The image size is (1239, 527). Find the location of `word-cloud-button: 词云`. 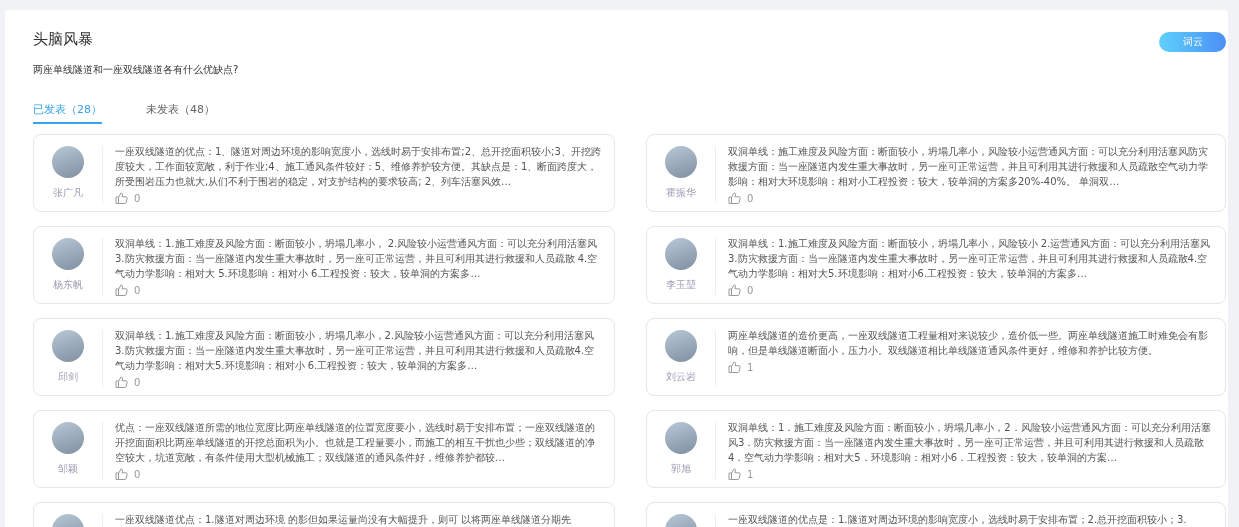

word-cloud-button: 词云 is located at coordinates (1192, 42).